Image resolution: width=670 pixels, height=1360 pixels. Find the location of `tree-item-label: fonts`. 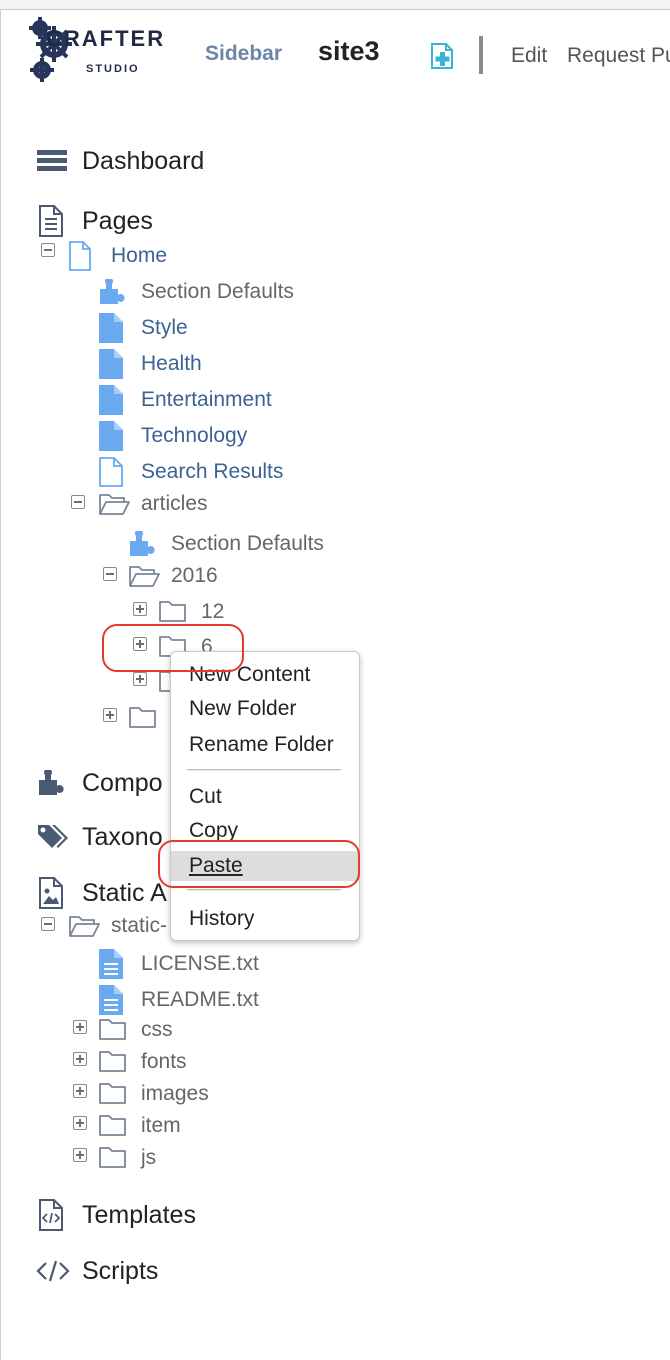

tree-item-label: fonts is located at coordinates (164, 1061).